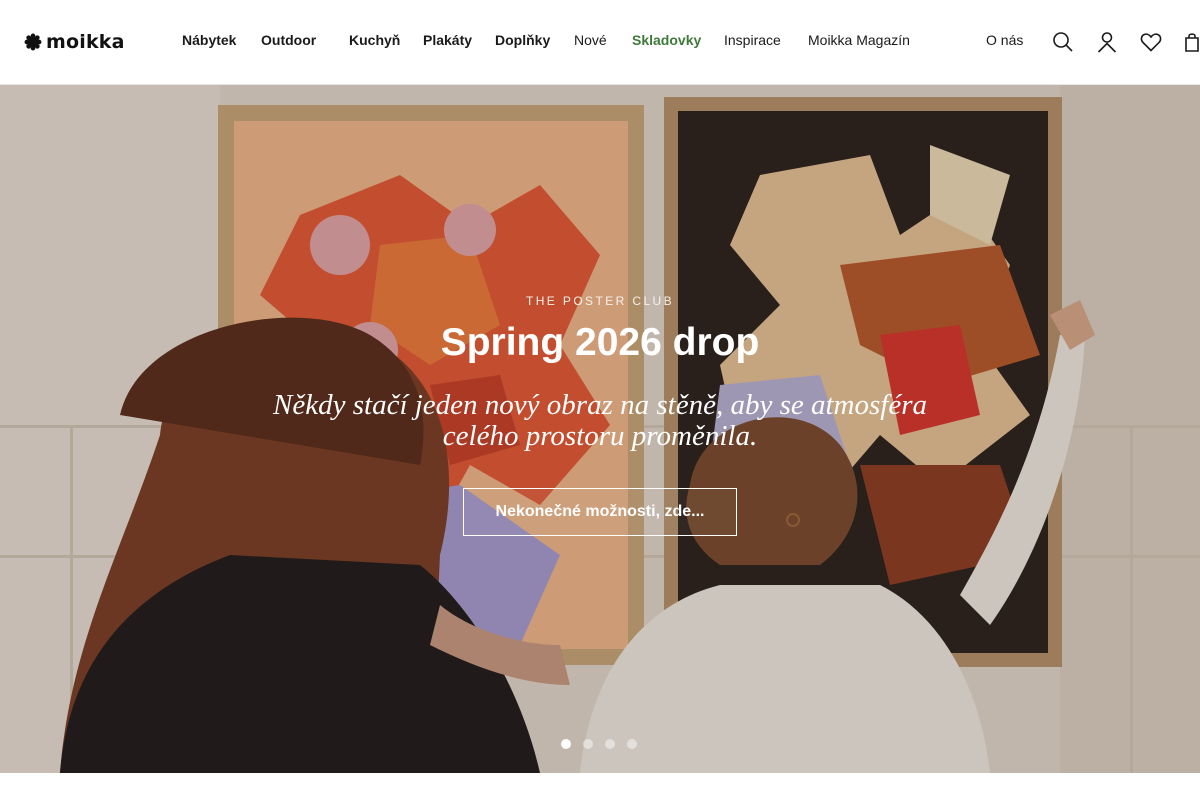 Image resolution: width=1200 pixels, height=800 pixels. Describe the element at coordinates (599, 745) in the screenshot. I see `carousel-dots` at that location.